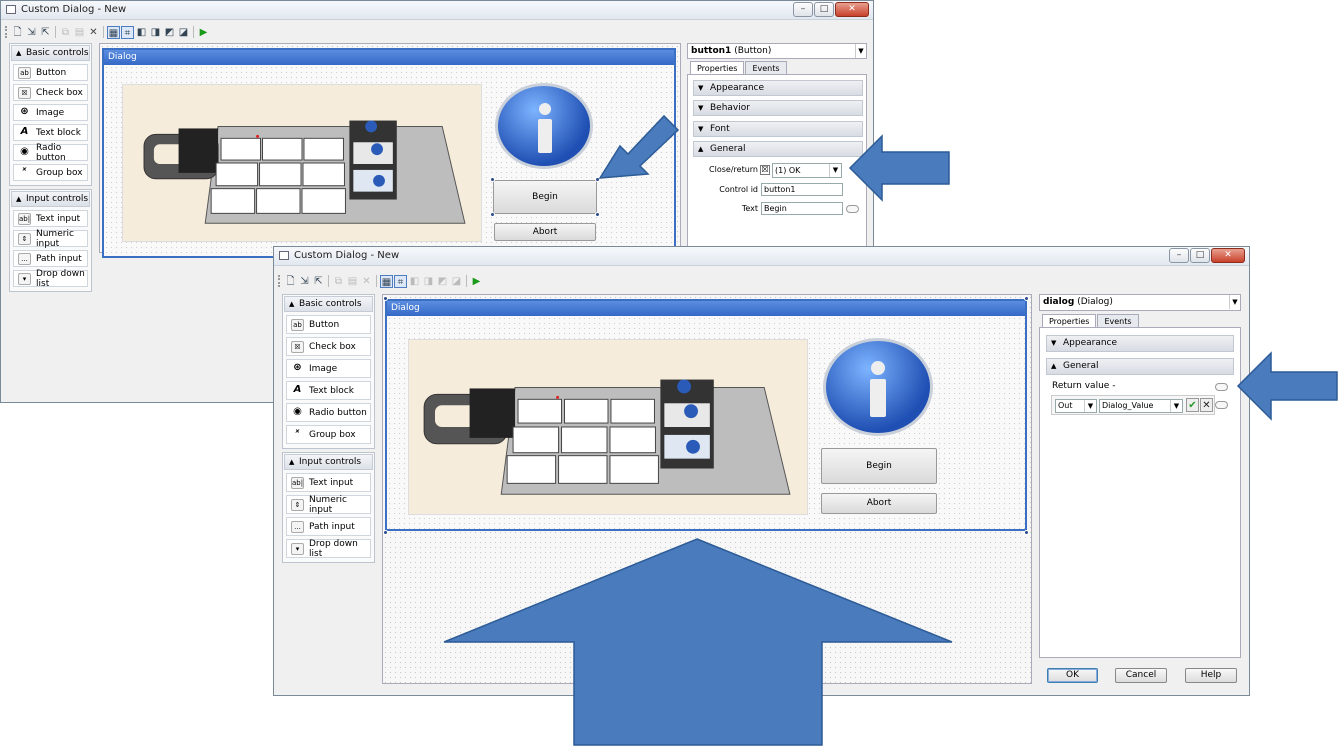  What do you see at coordinates (802, 189) in the screenshot?
I see `control-id-input: button1` at bounding box center [802, 189].